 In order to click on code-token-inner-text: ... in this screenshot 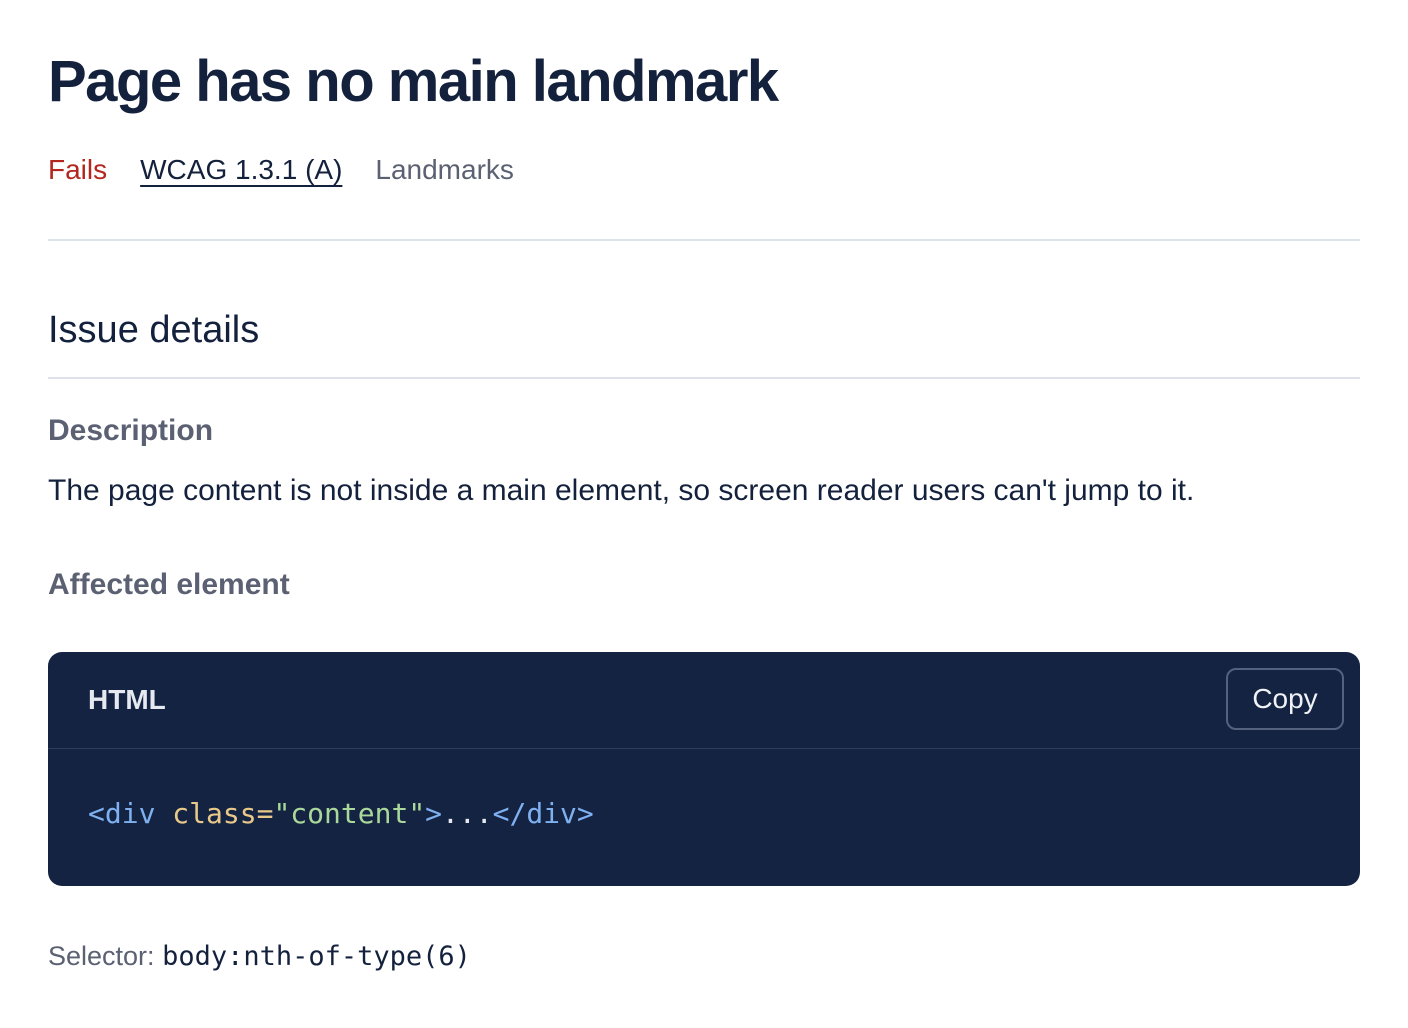, I will do `click(467, 813)`.